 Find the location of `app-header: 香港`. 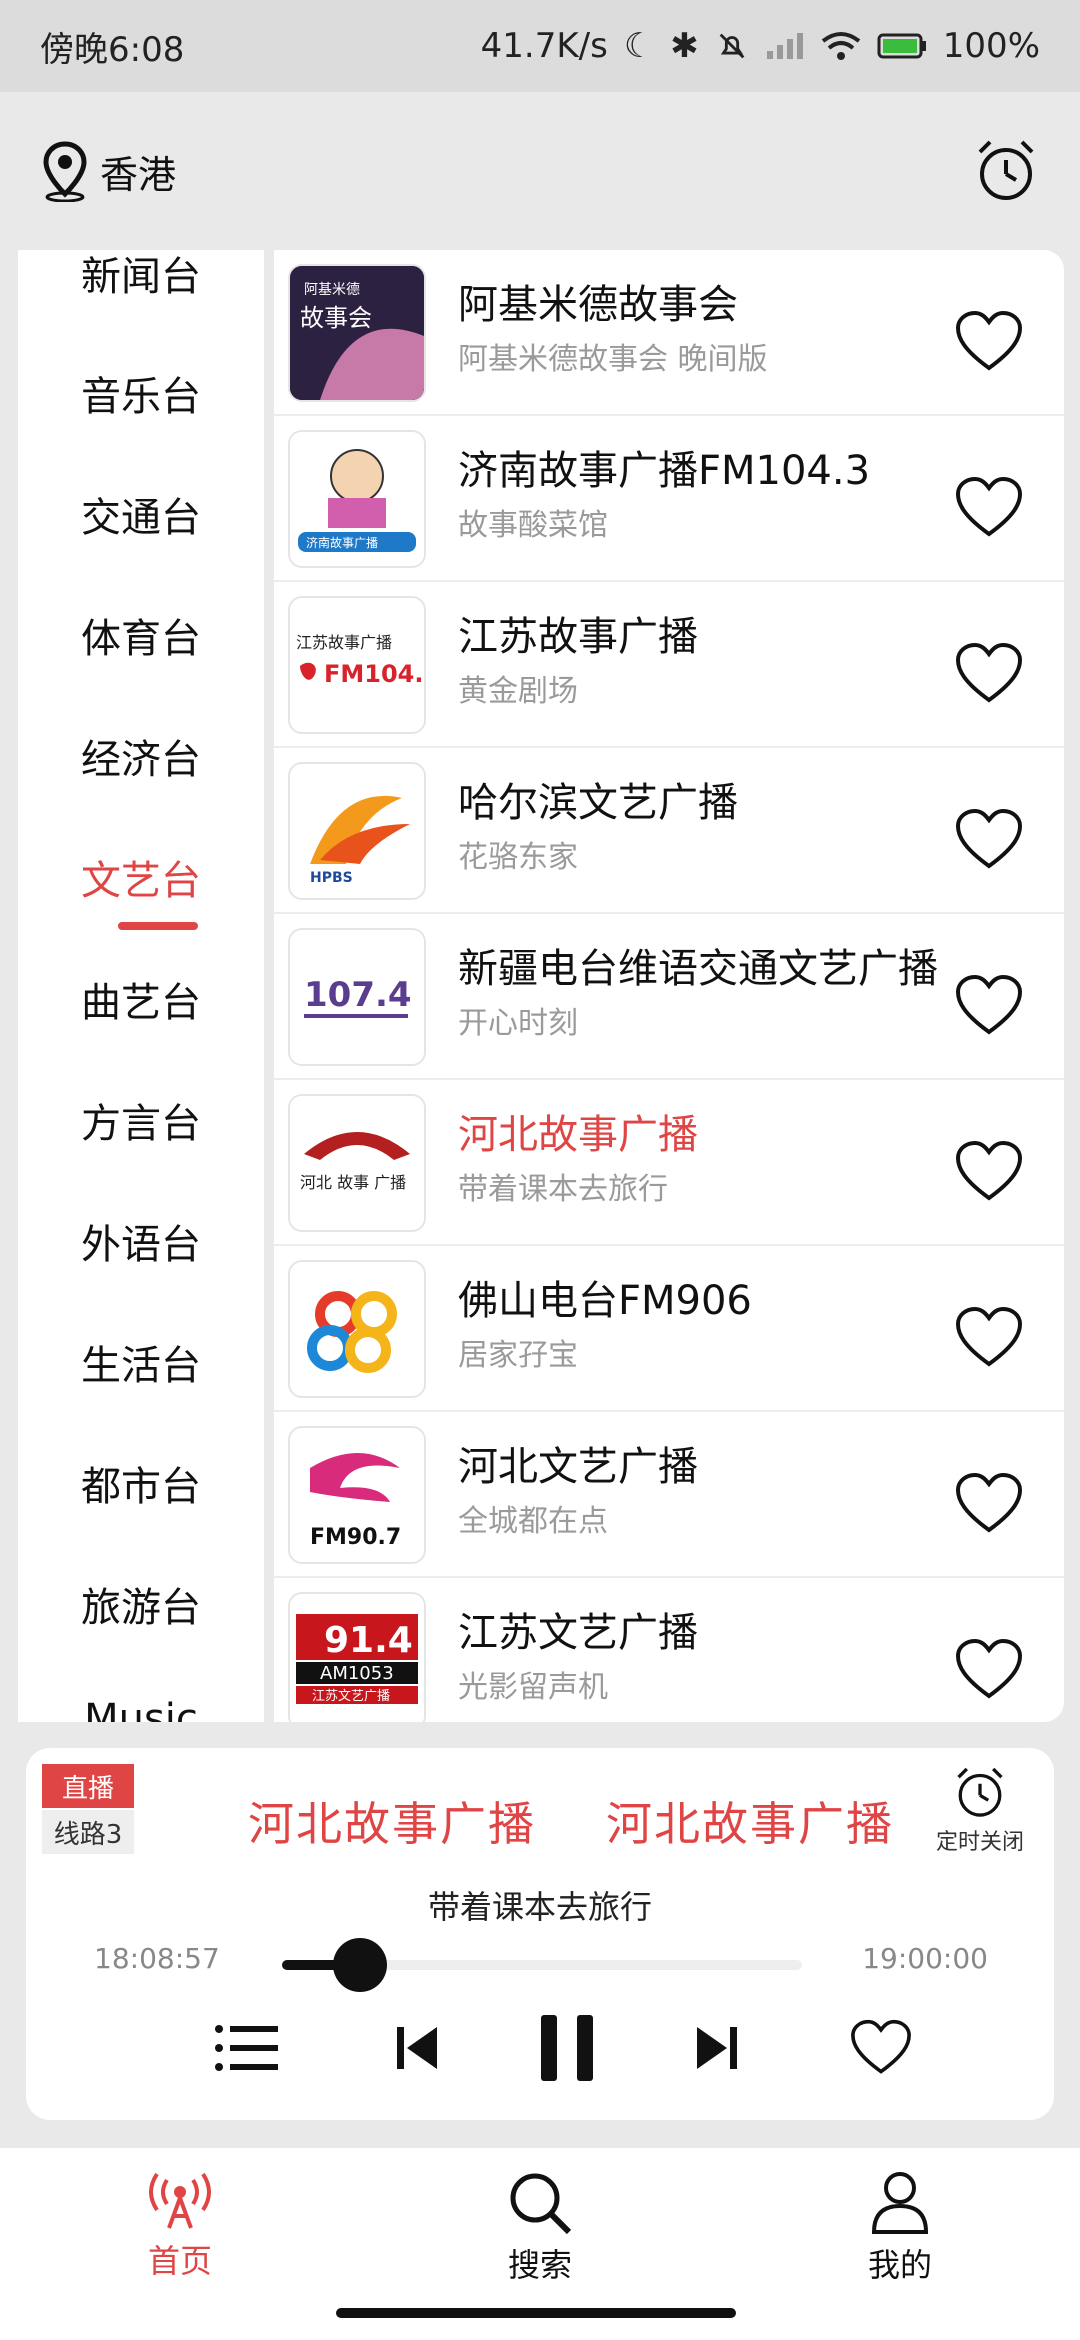

app-header: 香港 is located at coordinates (540, 172).